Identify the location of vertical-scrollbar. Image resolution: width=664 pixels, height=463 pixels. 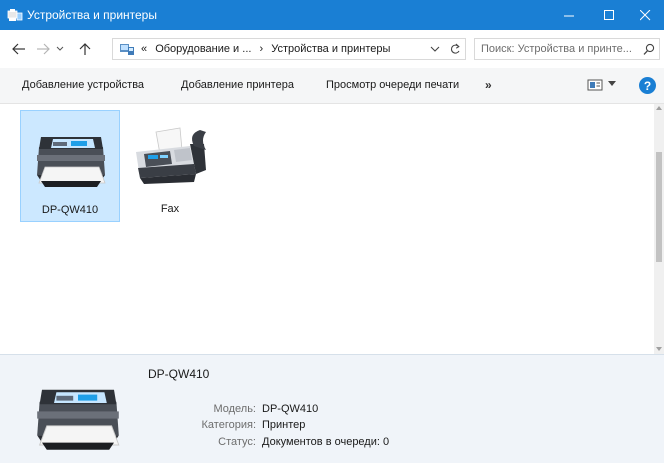
(659, 229).